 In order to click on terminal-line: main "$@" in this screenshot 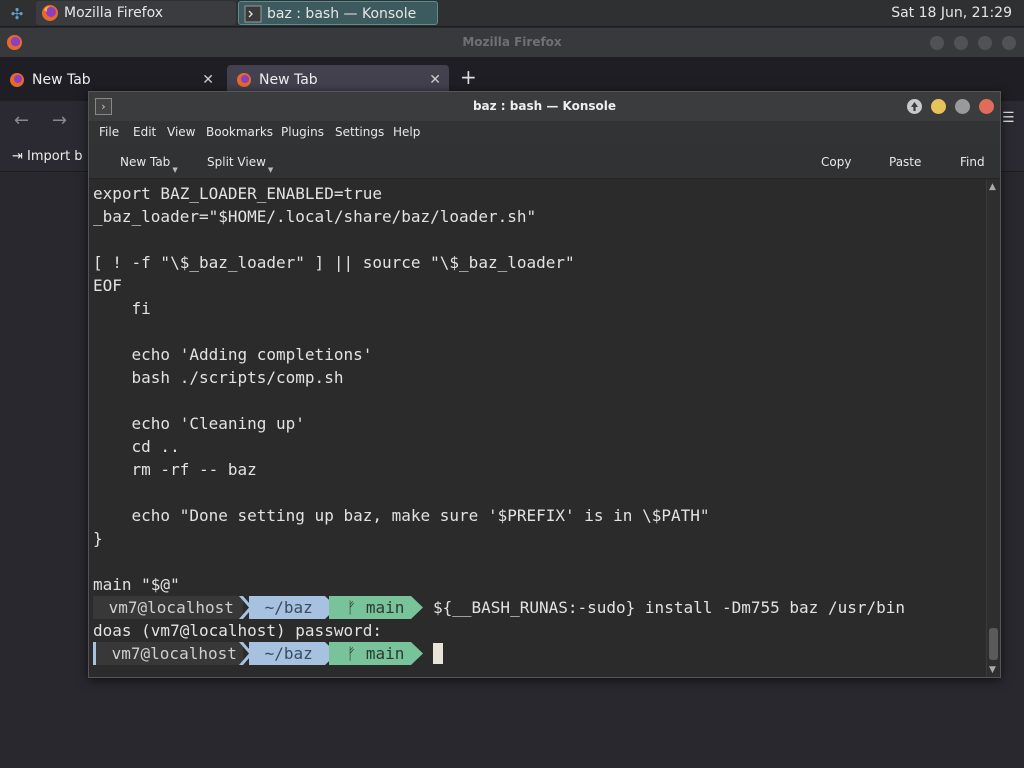, I will do `click(136, 584)`.